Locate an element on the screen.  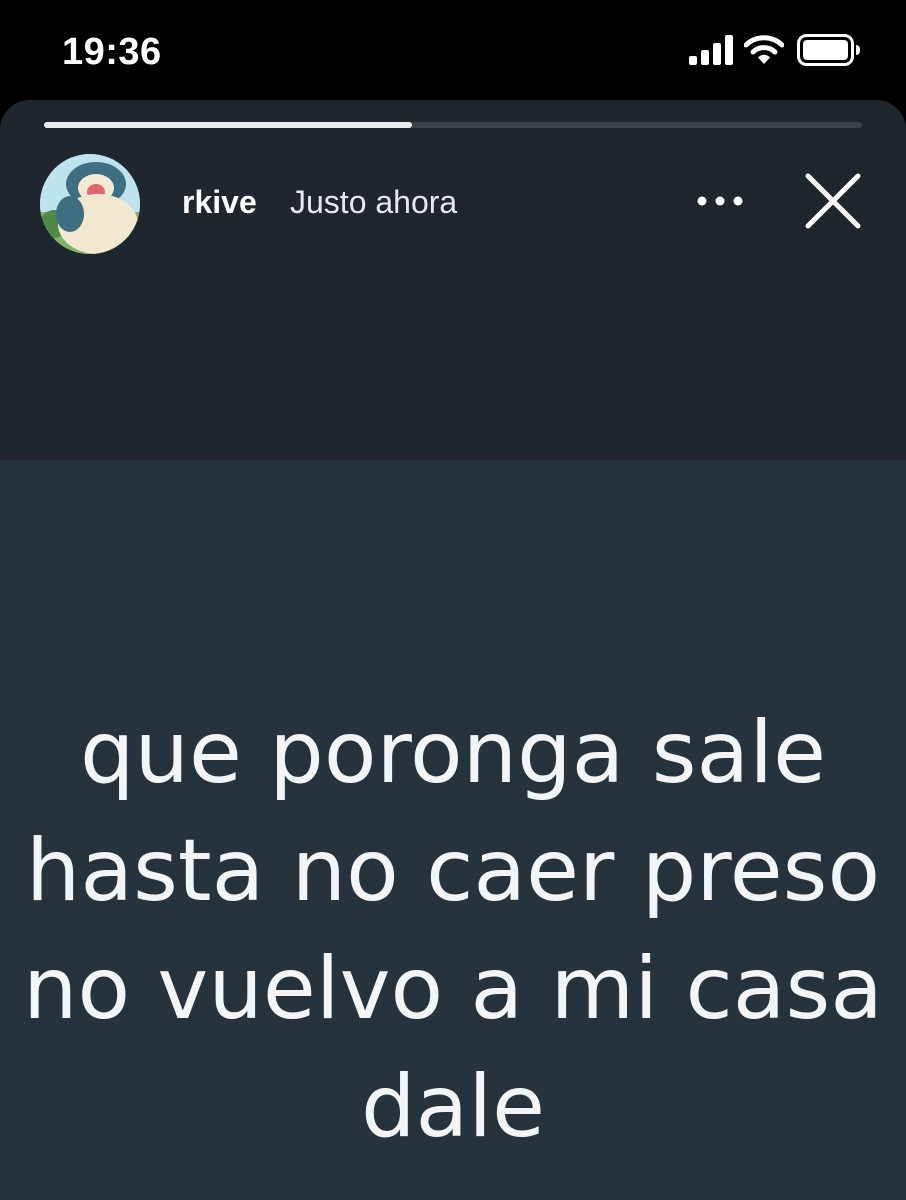
avatar is located at coordinates (90, 204).